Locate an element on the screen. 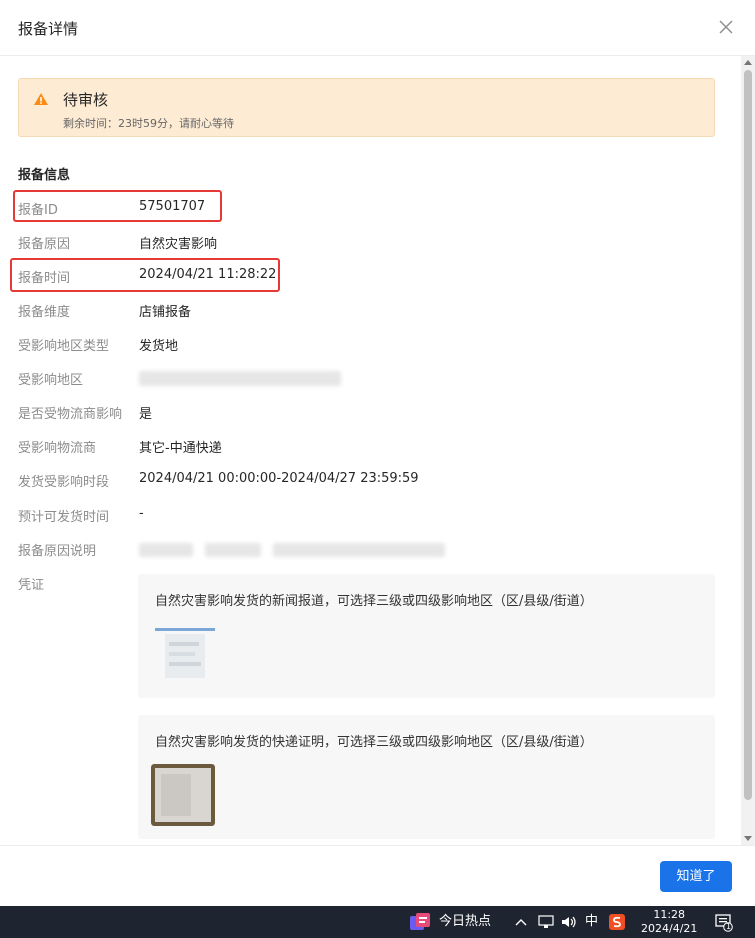  scroll-thumb is located at coordinates (748, 435).